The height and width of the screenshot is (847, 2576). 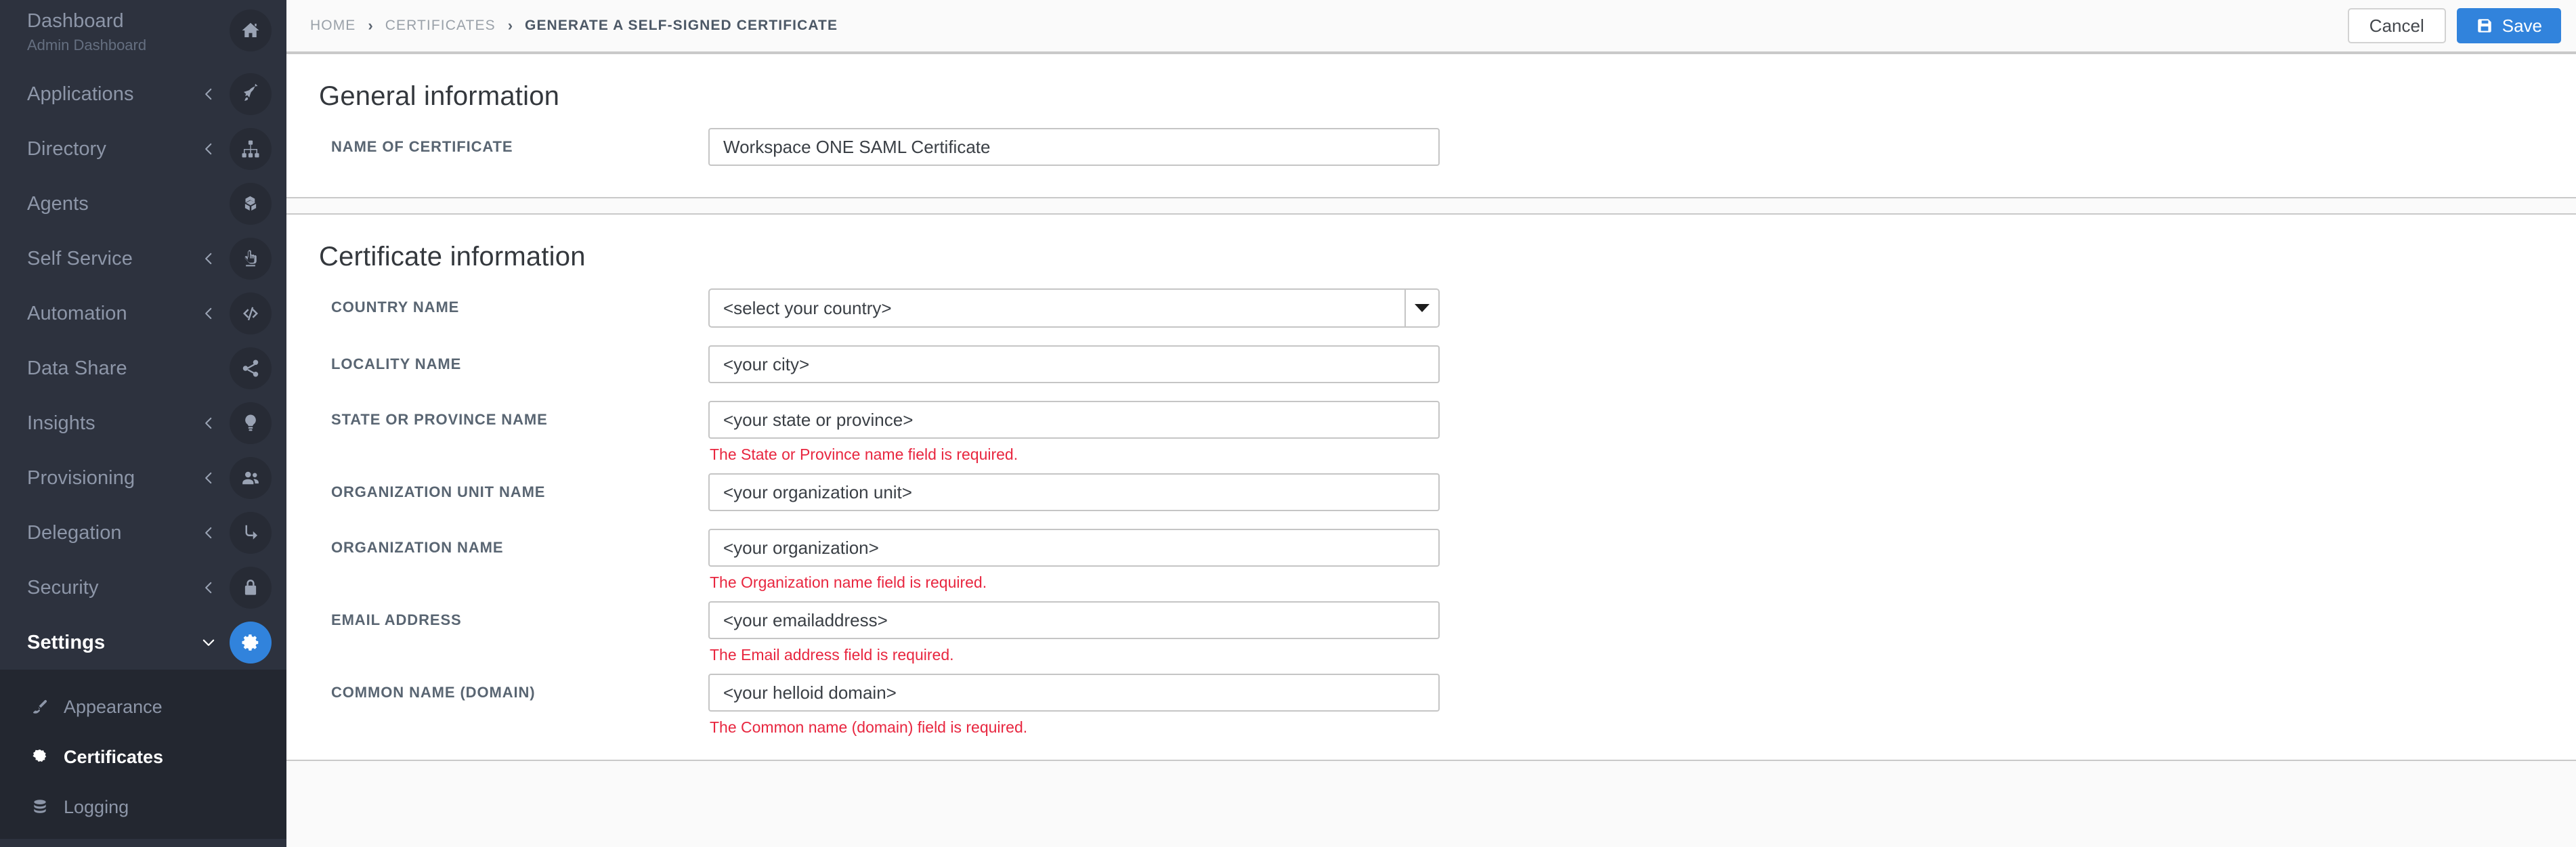 I want to click on control-organization-unit-name: <your organization unit>, so click(x=1074, y=496).